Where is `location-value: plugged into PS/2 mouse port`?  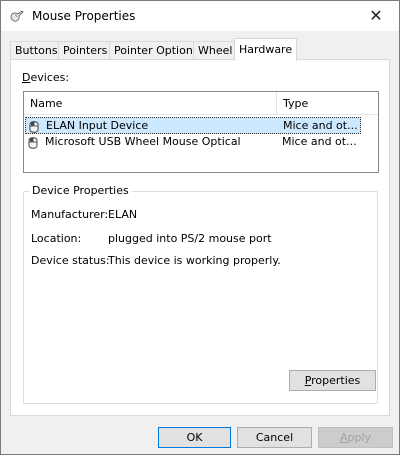
location-value: plugged into PS/2 mouse port is located at coordinates (190, 238).